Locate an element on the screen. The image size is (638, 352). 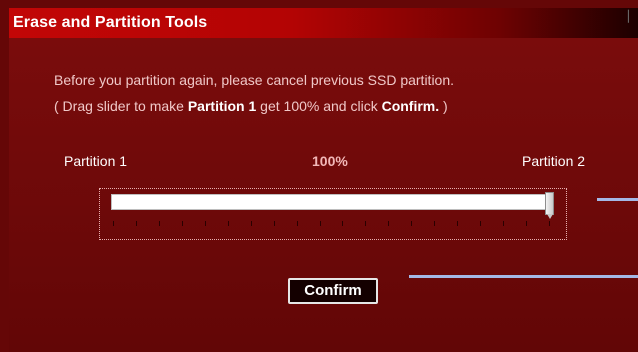
titlebar: Erase and Partition Tools ▏ is located at coordinates (323, 23).